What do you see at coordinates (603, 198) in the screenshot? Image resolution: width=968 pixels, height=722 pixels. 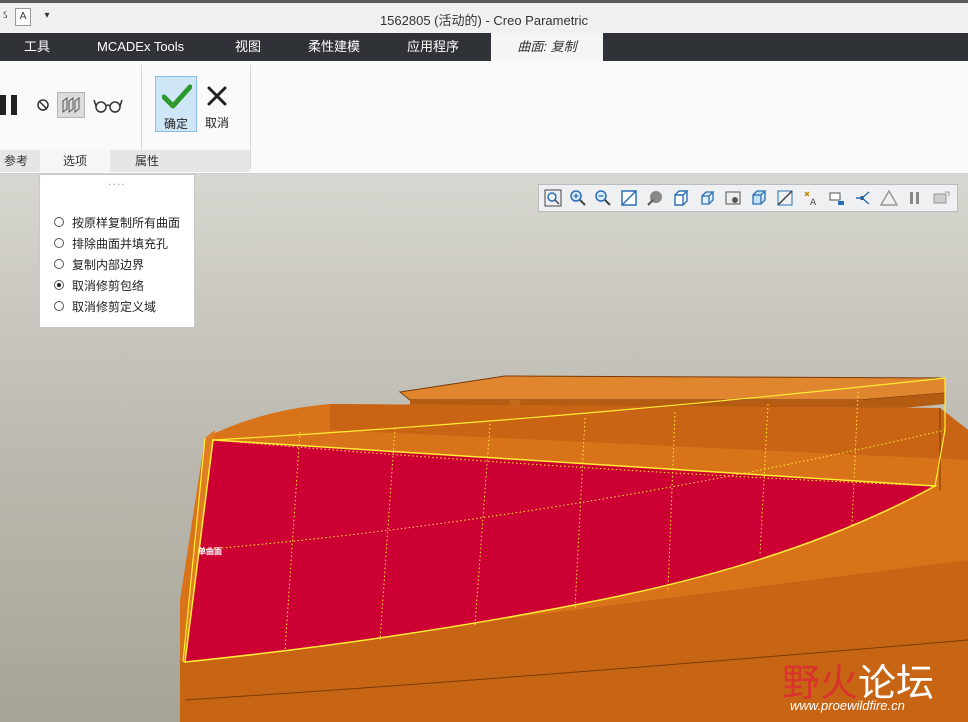 I see `zoom-out-icon` at bounding box center [603, 198].